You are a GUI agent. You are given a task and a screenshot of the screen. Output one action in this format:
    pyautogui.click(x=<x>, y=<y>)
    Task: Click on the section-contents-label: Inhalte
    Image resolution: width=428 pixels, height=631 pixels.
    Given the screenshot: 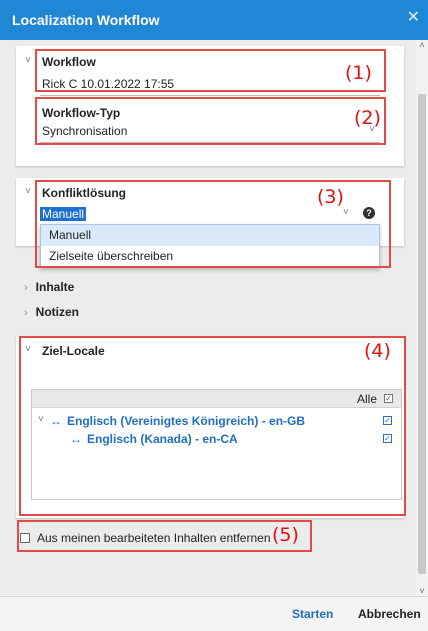 What is the action you would take?
    pyautogui.click(x=55, y=287)
    